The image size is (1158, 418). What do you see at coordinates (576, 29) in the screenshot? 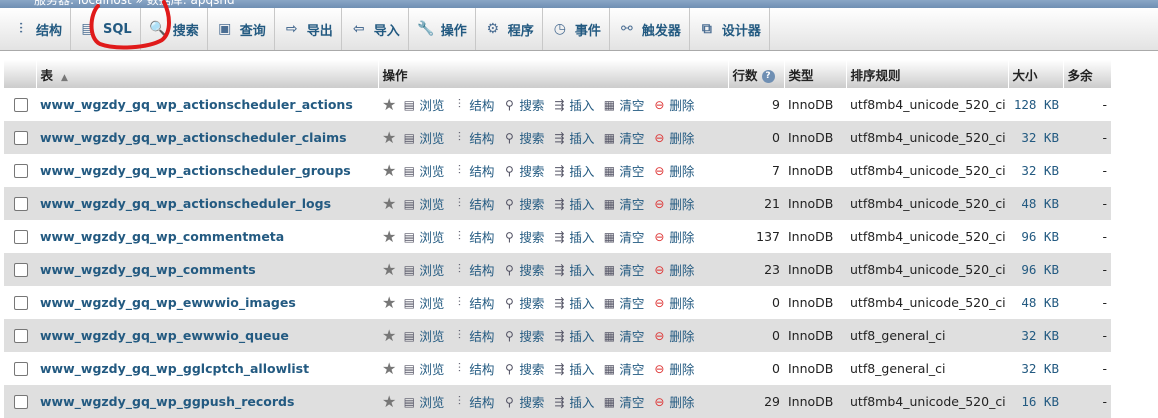
I see `tab-clock: ◷ 事件` at bounding box center [576, 29].